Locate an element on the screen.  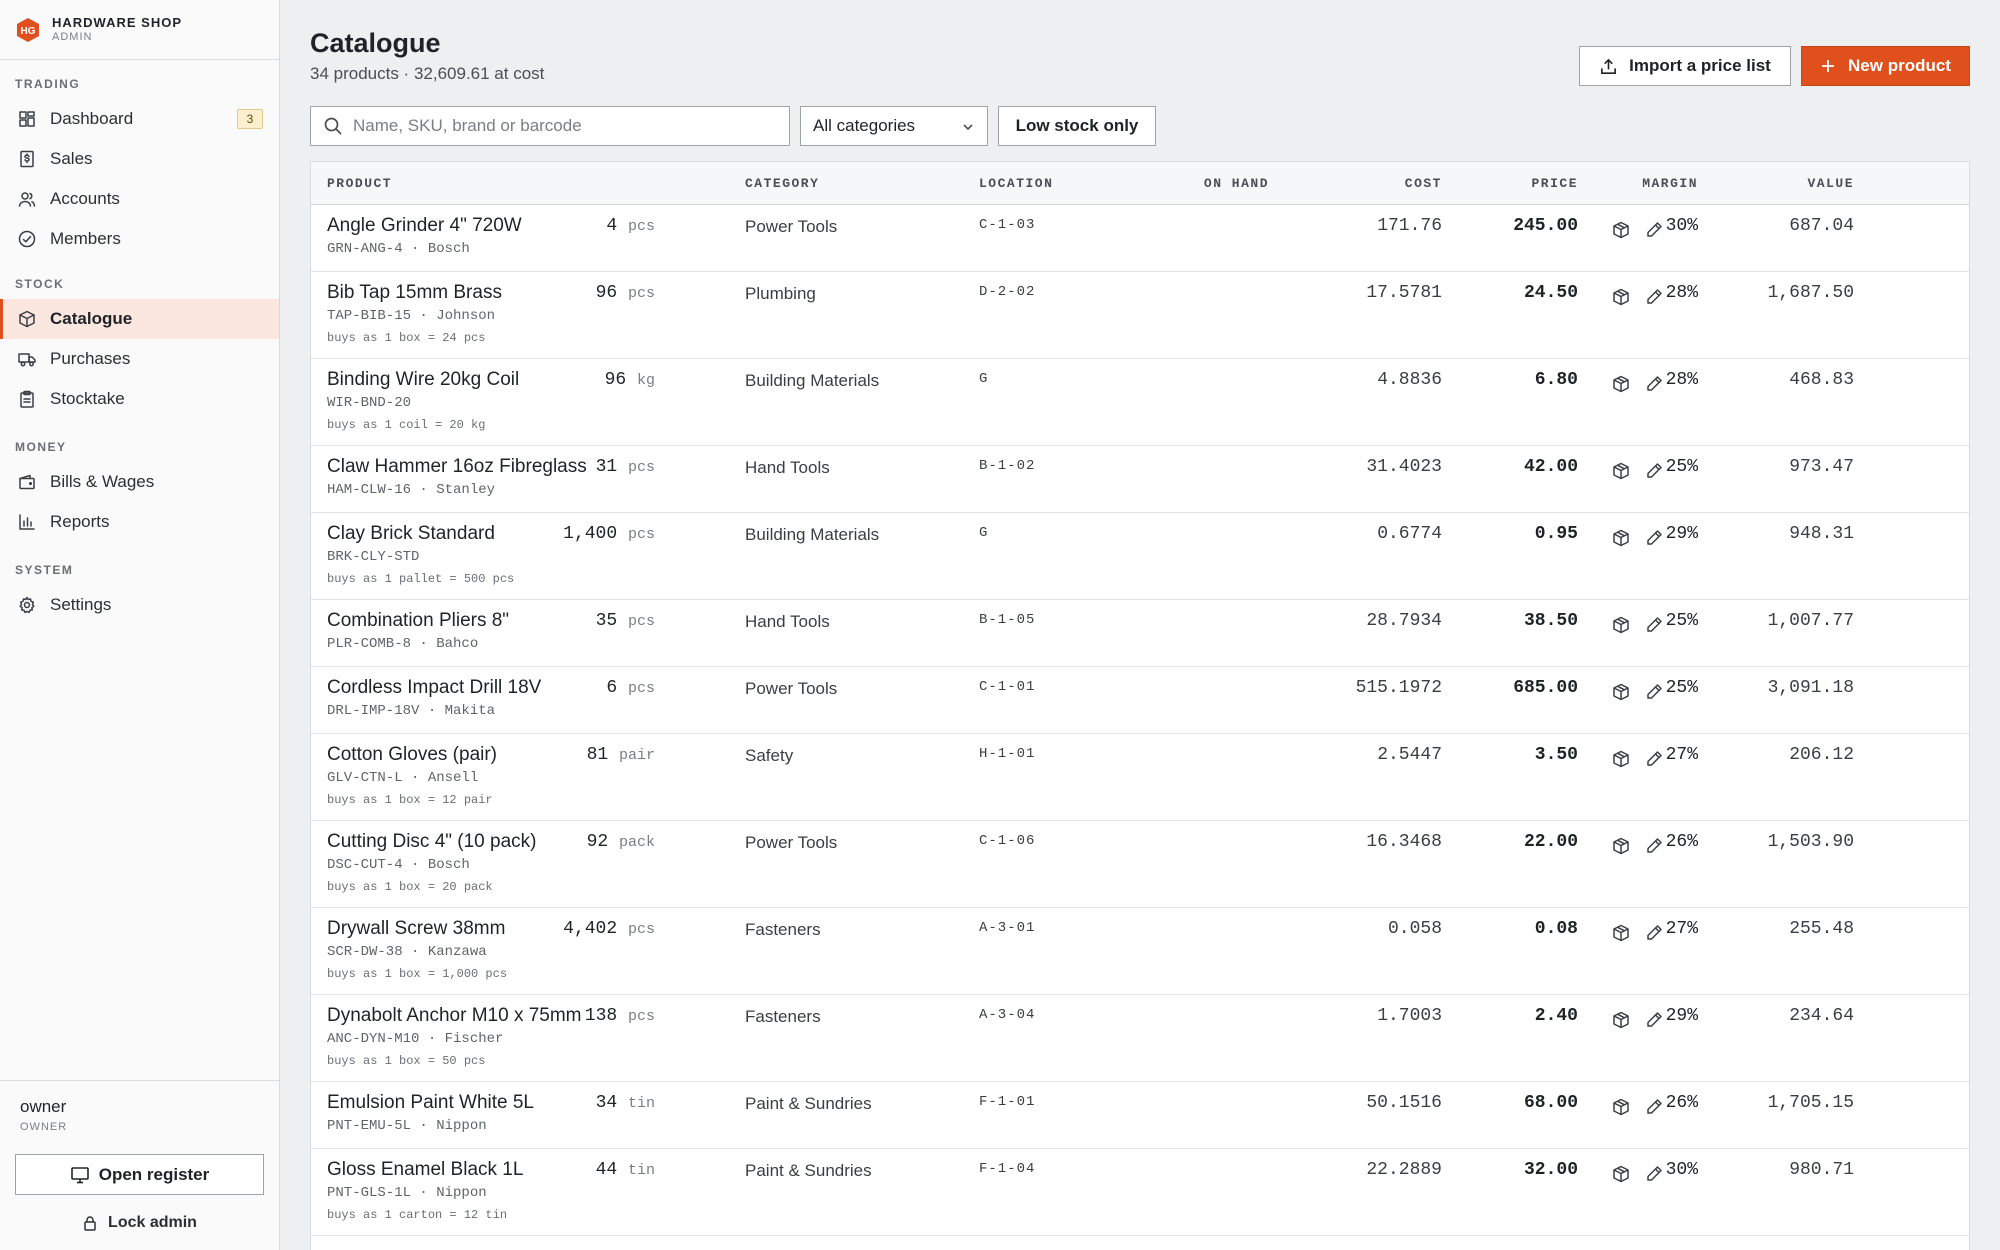
sidebar-item-stocktake: Stocktake is located at coordinates (139, 399).